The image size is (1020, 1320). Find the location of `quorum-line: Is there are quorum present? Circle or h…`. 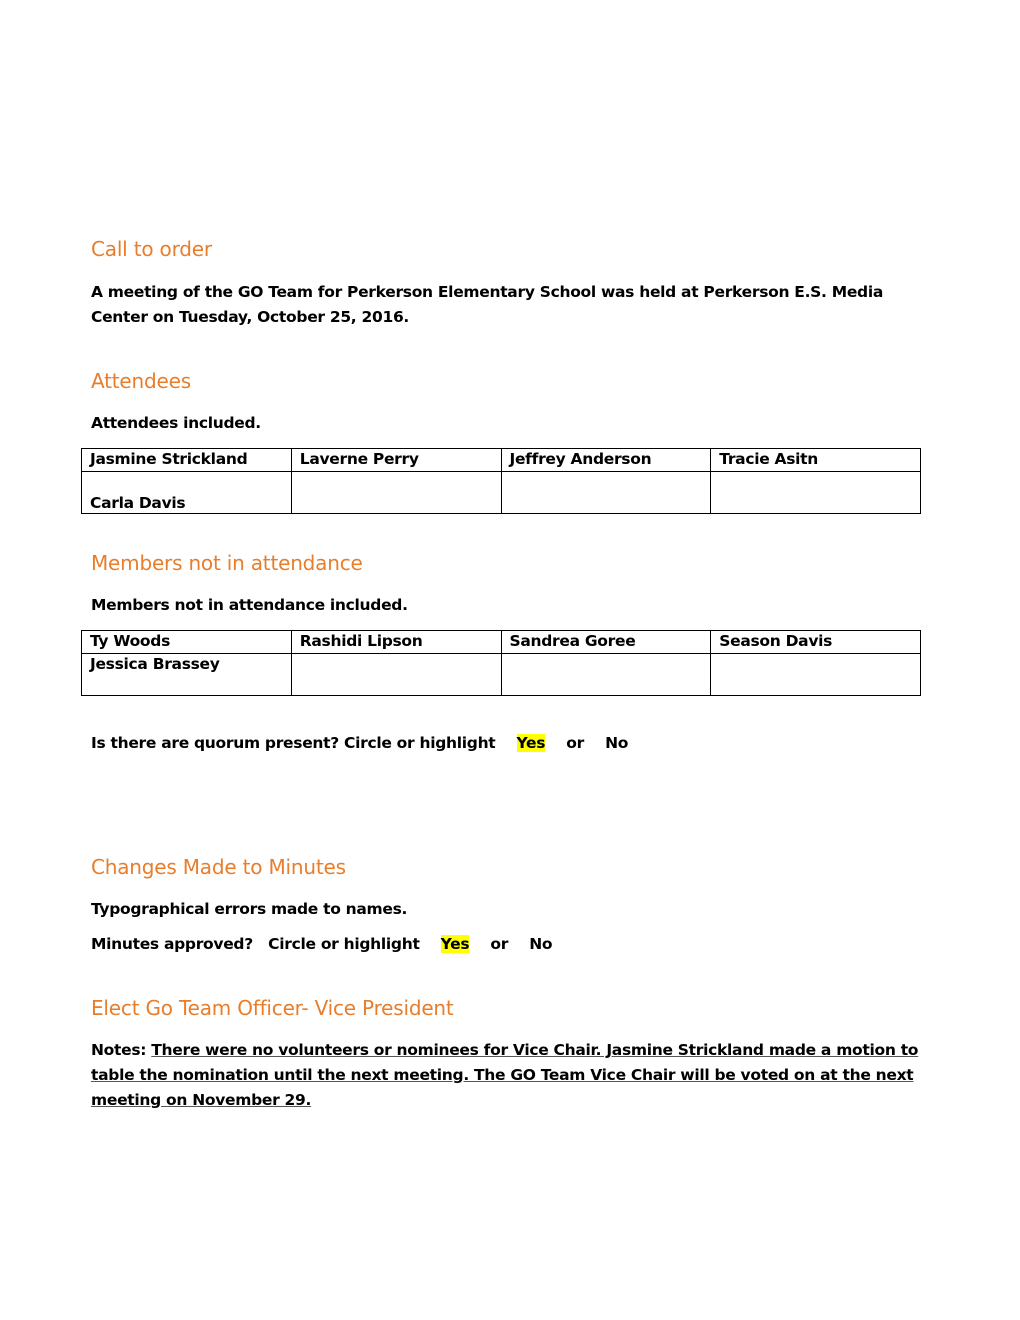

quorum-line: Is there are quorum present? Circle or h… is located at coordinates (506, 743).